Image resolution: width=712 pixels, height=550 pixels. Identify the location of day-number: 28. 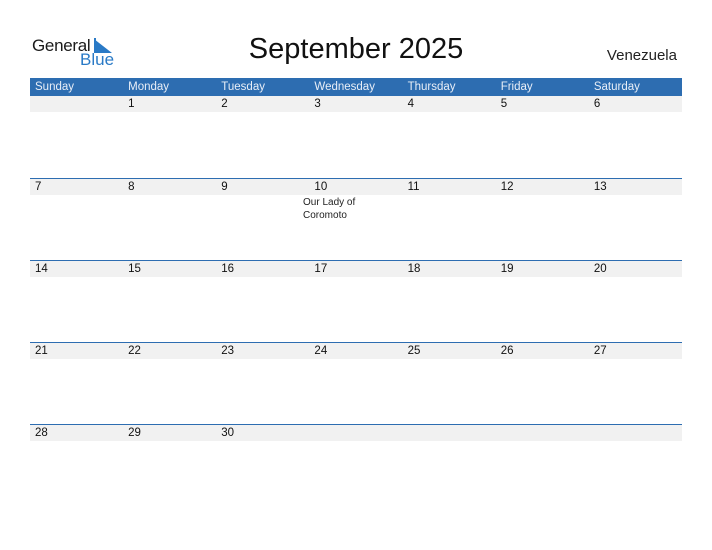
(41, 433).